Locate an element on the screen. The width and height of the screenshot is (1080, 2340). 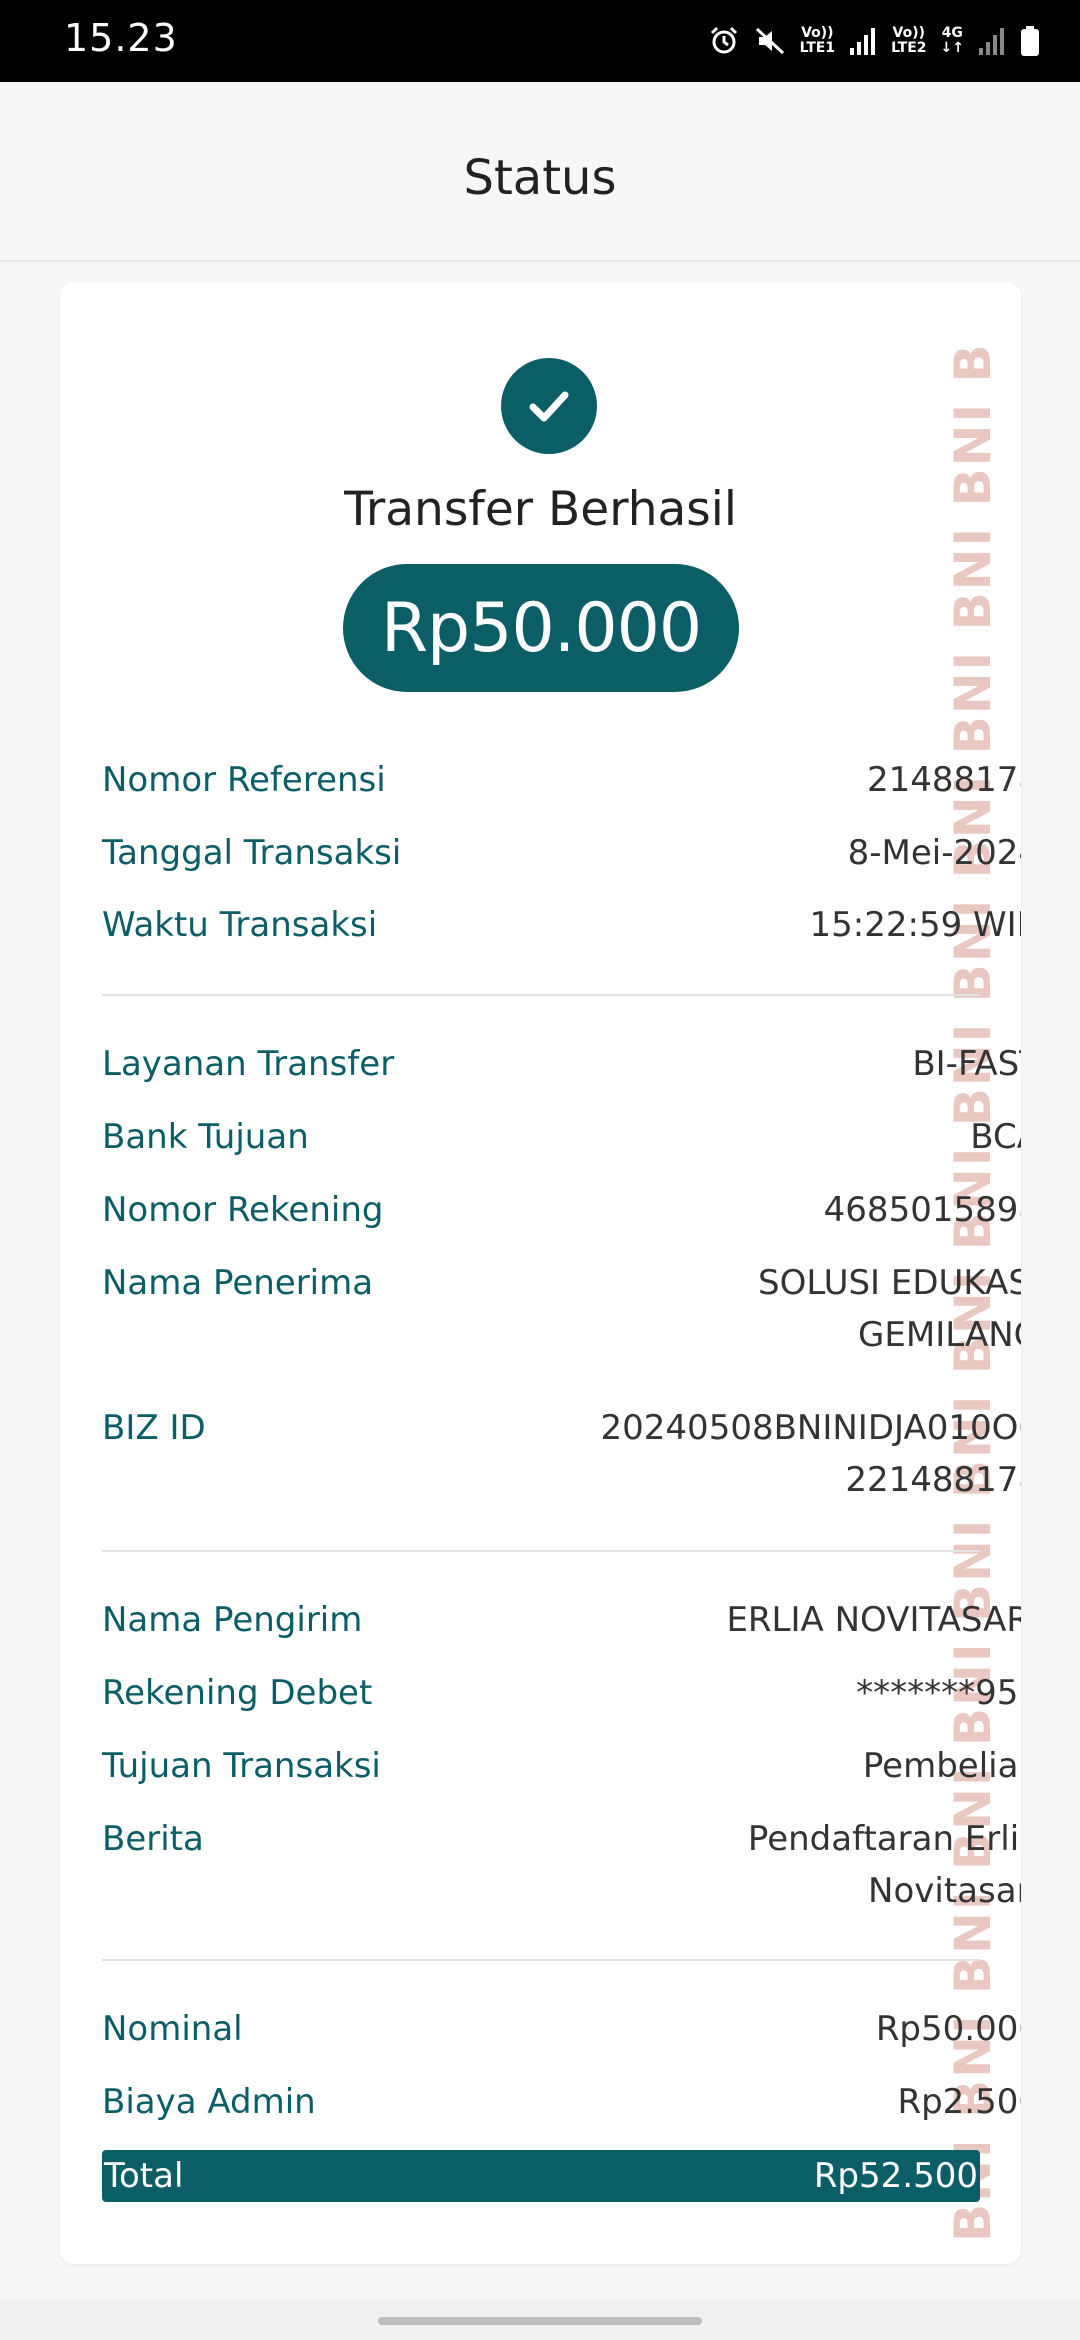
detail-value: BI-FAST is located at coordinates (966, 1064).